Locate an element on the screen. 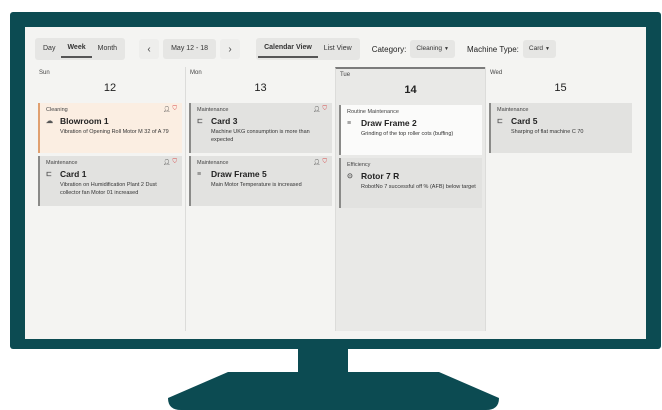 This screenshot has width=662, height=410. task-title: Blowroom 1 is located at coordinates (84, 121).